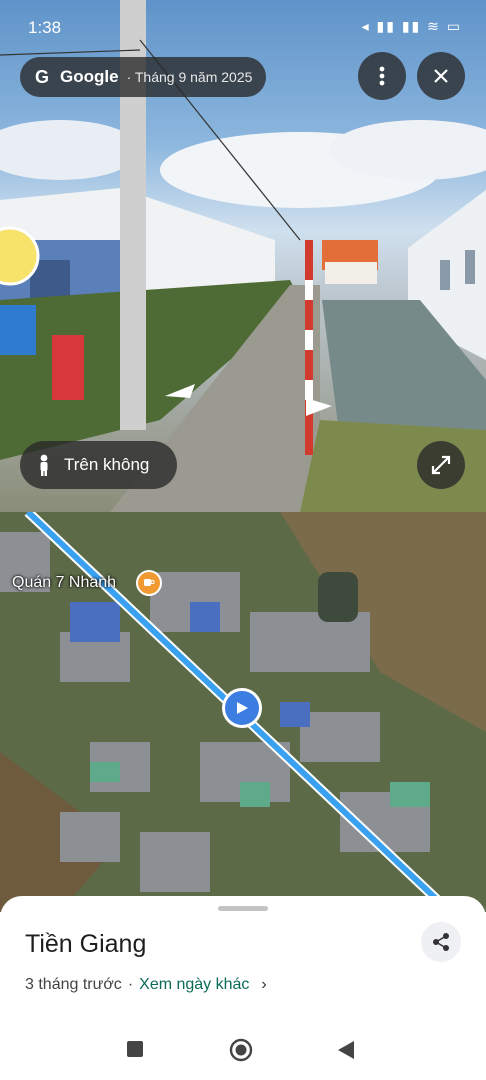 This screenshot has width=486, height=1080. I want to click on expand-icon, so click(441, 465).